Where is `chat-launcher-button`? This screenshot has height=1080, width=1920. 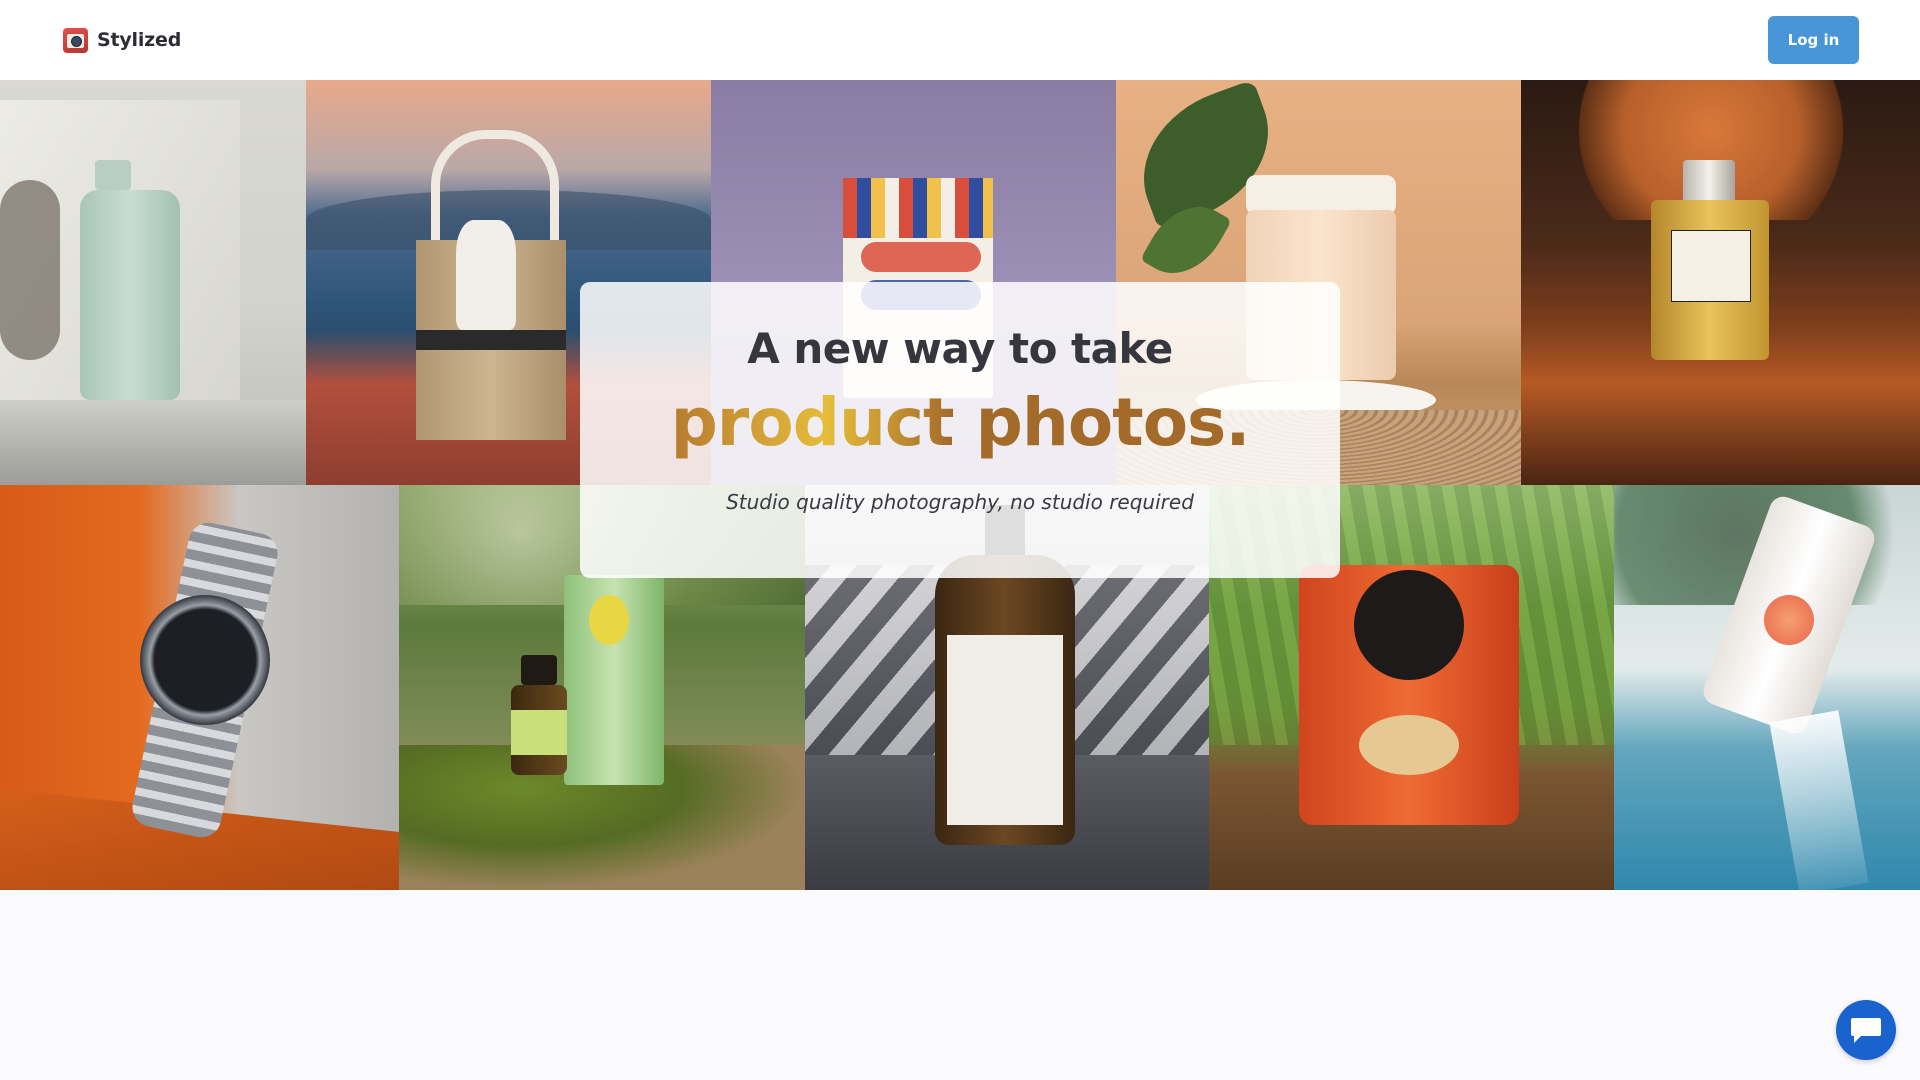
chat-launcher-button is located at coordinates (1866, 1030).